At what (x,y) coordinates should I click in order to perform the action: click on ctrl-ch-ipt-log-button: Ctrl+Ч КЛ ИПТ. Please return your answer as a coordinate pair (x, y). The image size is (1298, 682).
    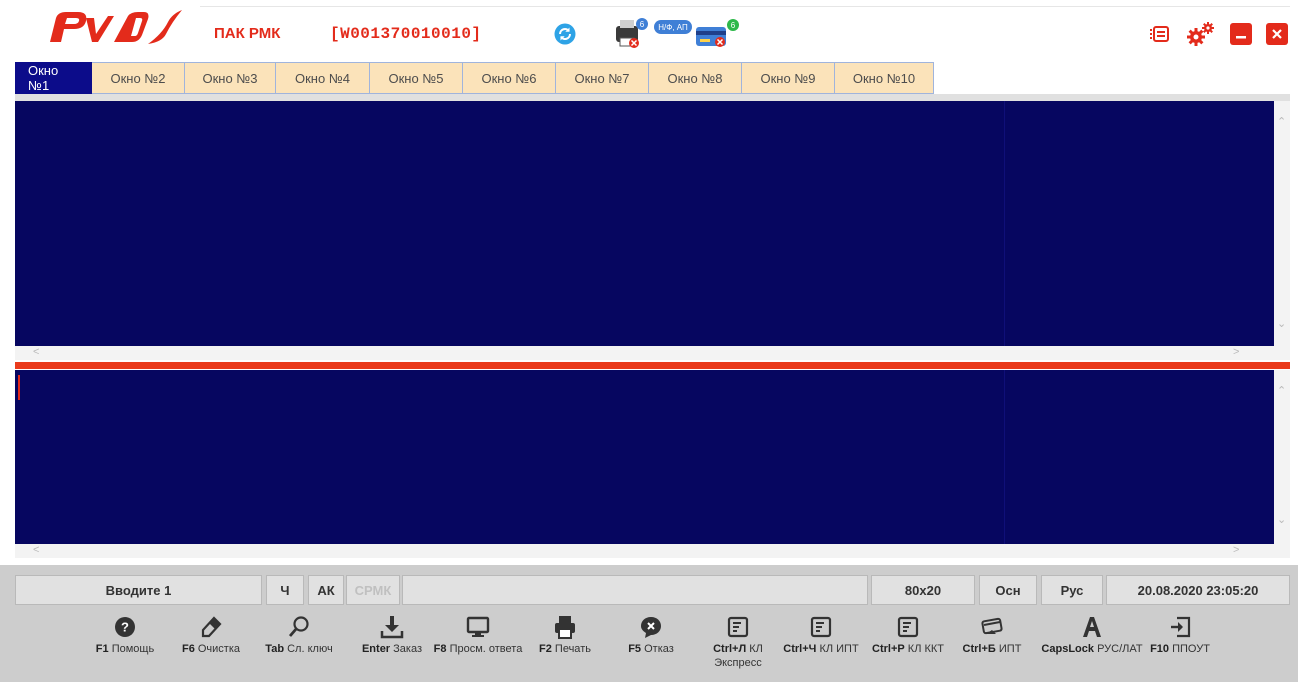
    Looking at the image, I should click on (821, 634).